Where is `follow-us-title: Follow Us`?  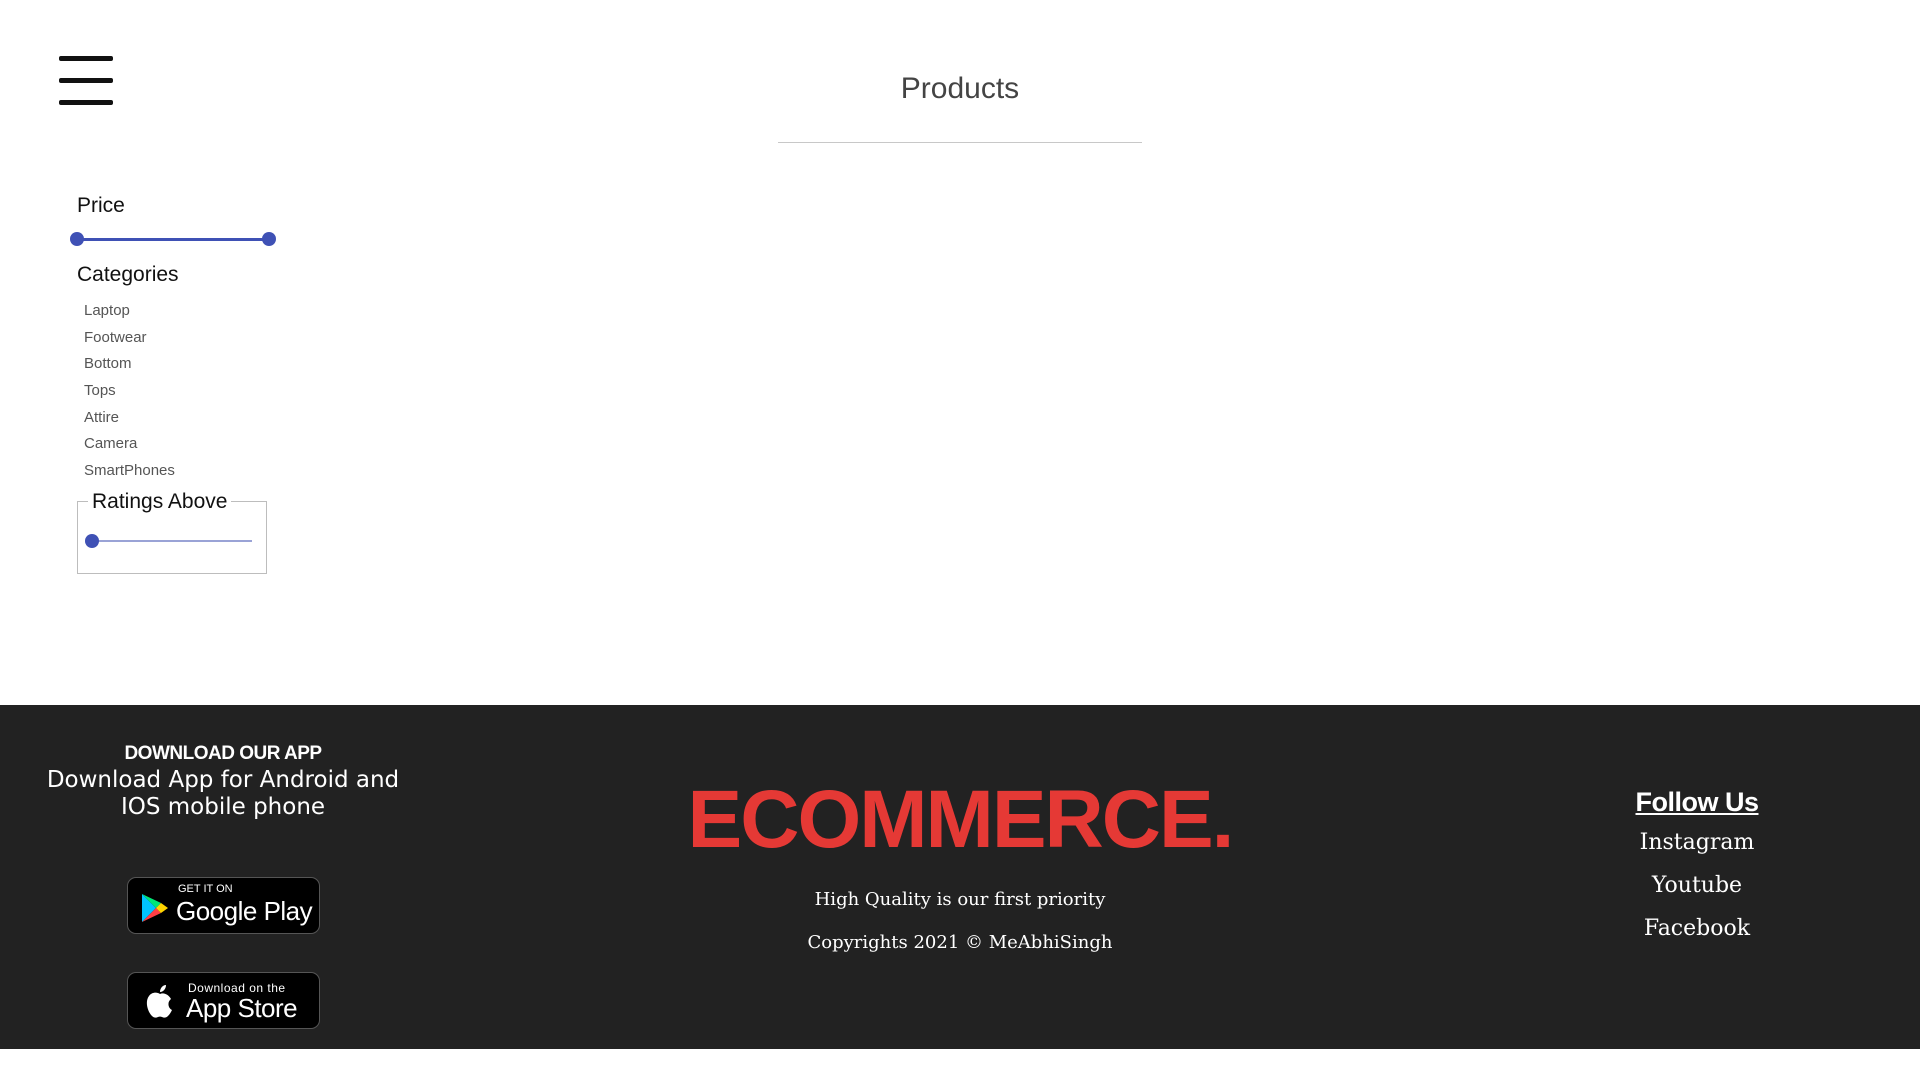 follow-us-title: Follow Us is located at coordinates (1697, 802).